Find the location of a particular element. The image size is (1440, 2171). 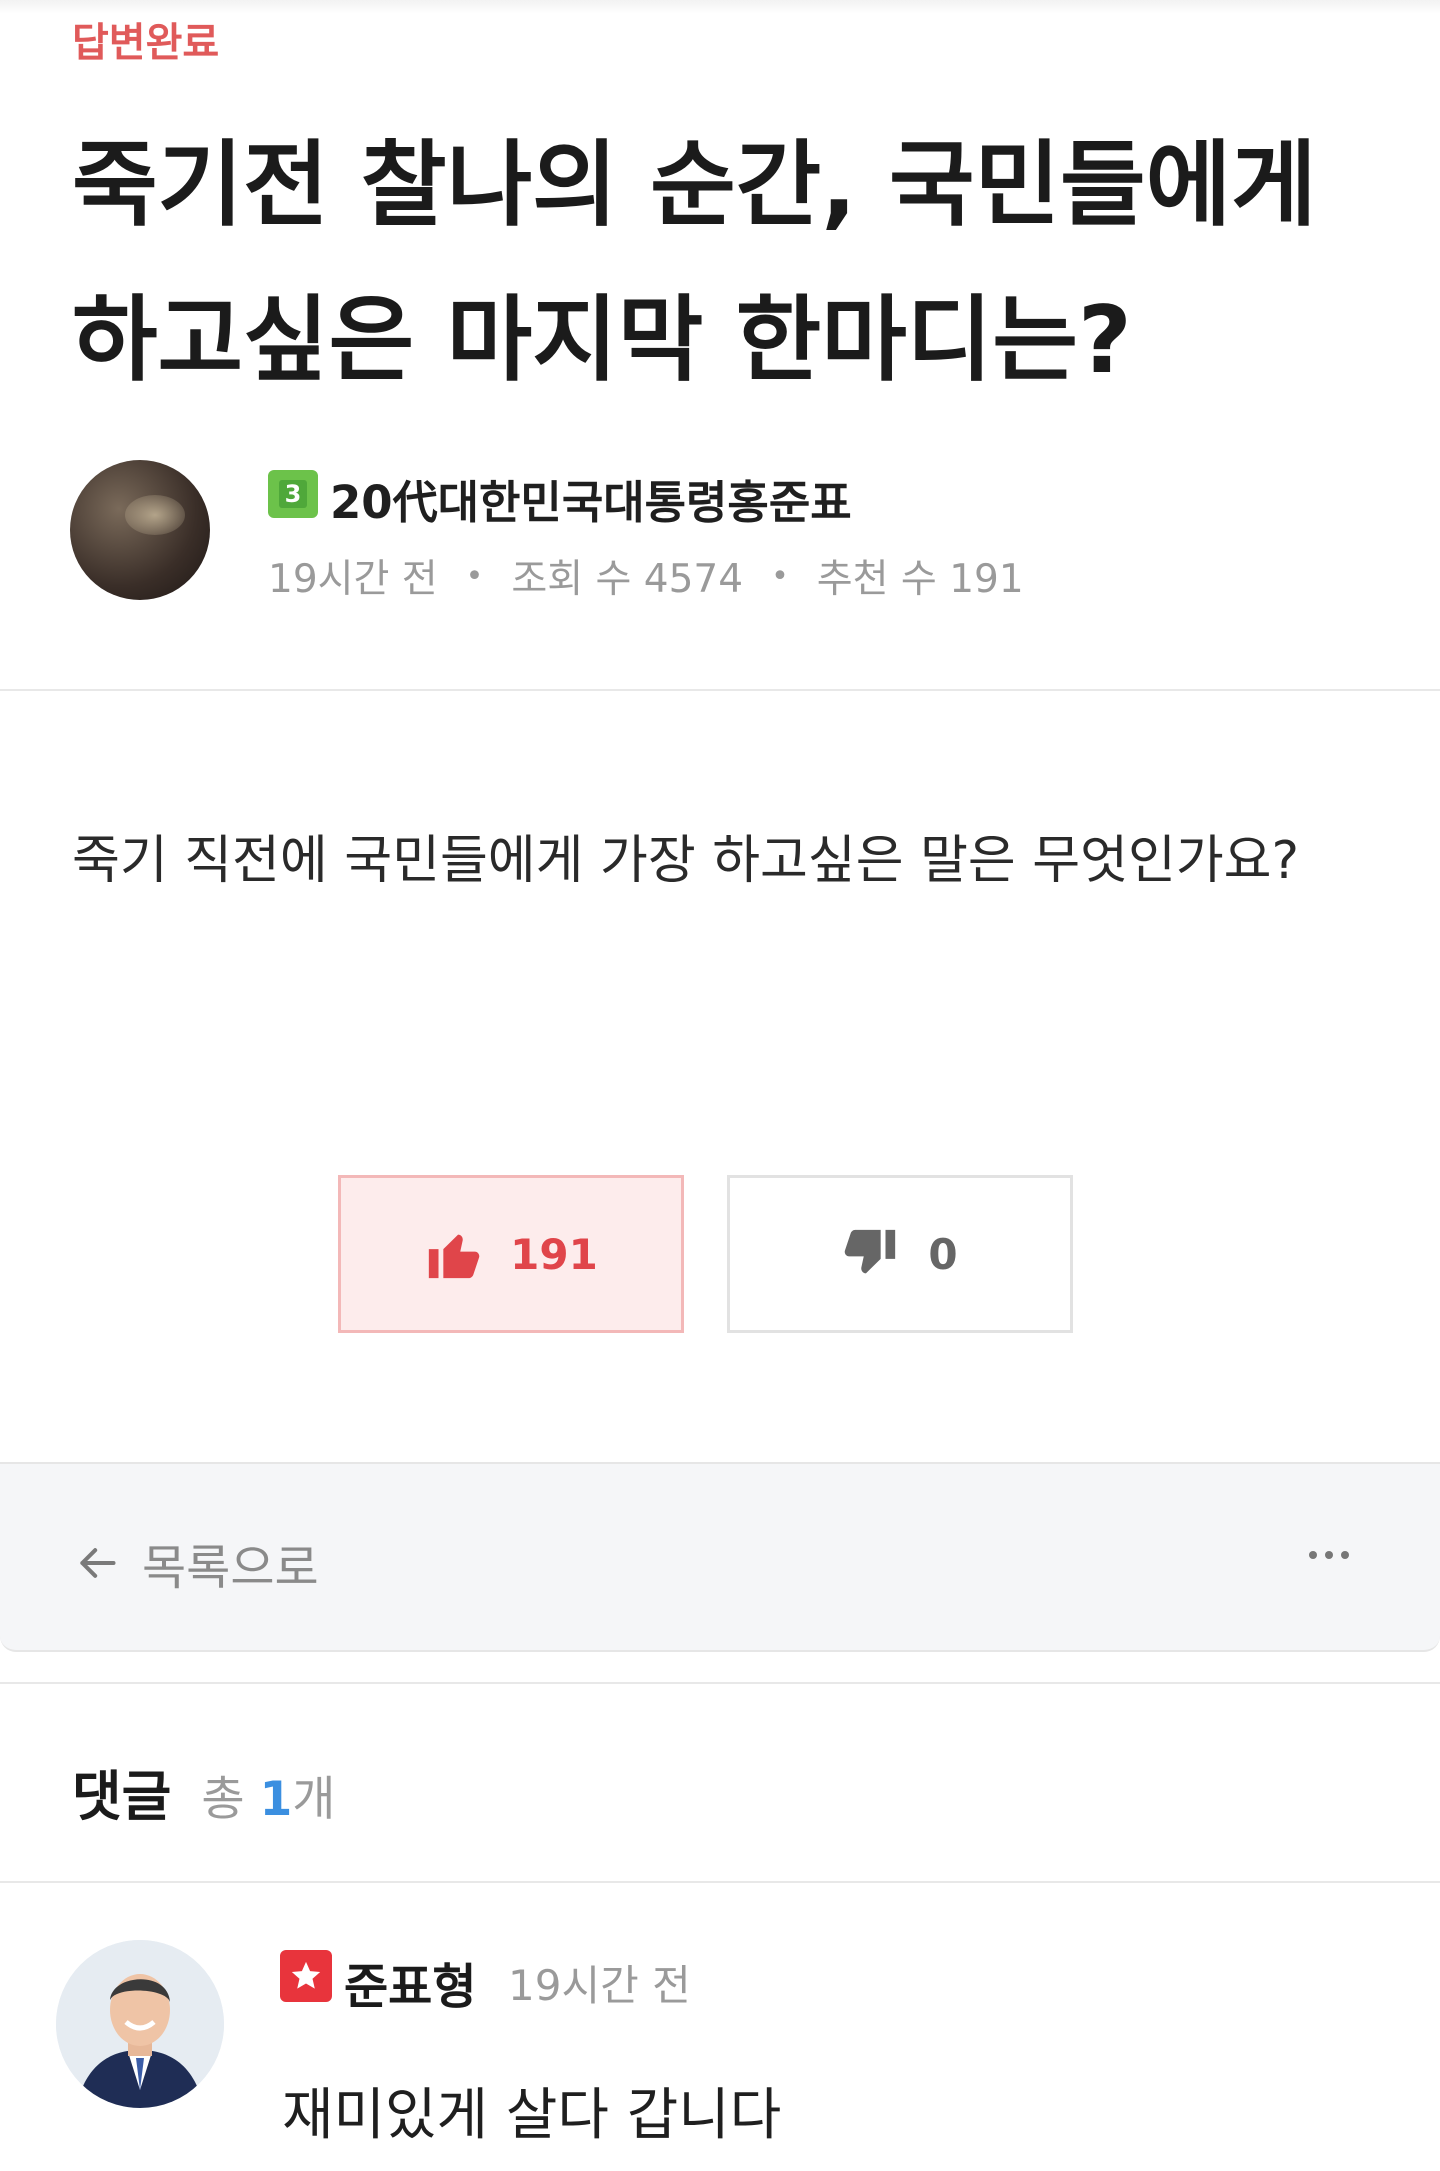

star-icon is located at coordinates (306, 1975).